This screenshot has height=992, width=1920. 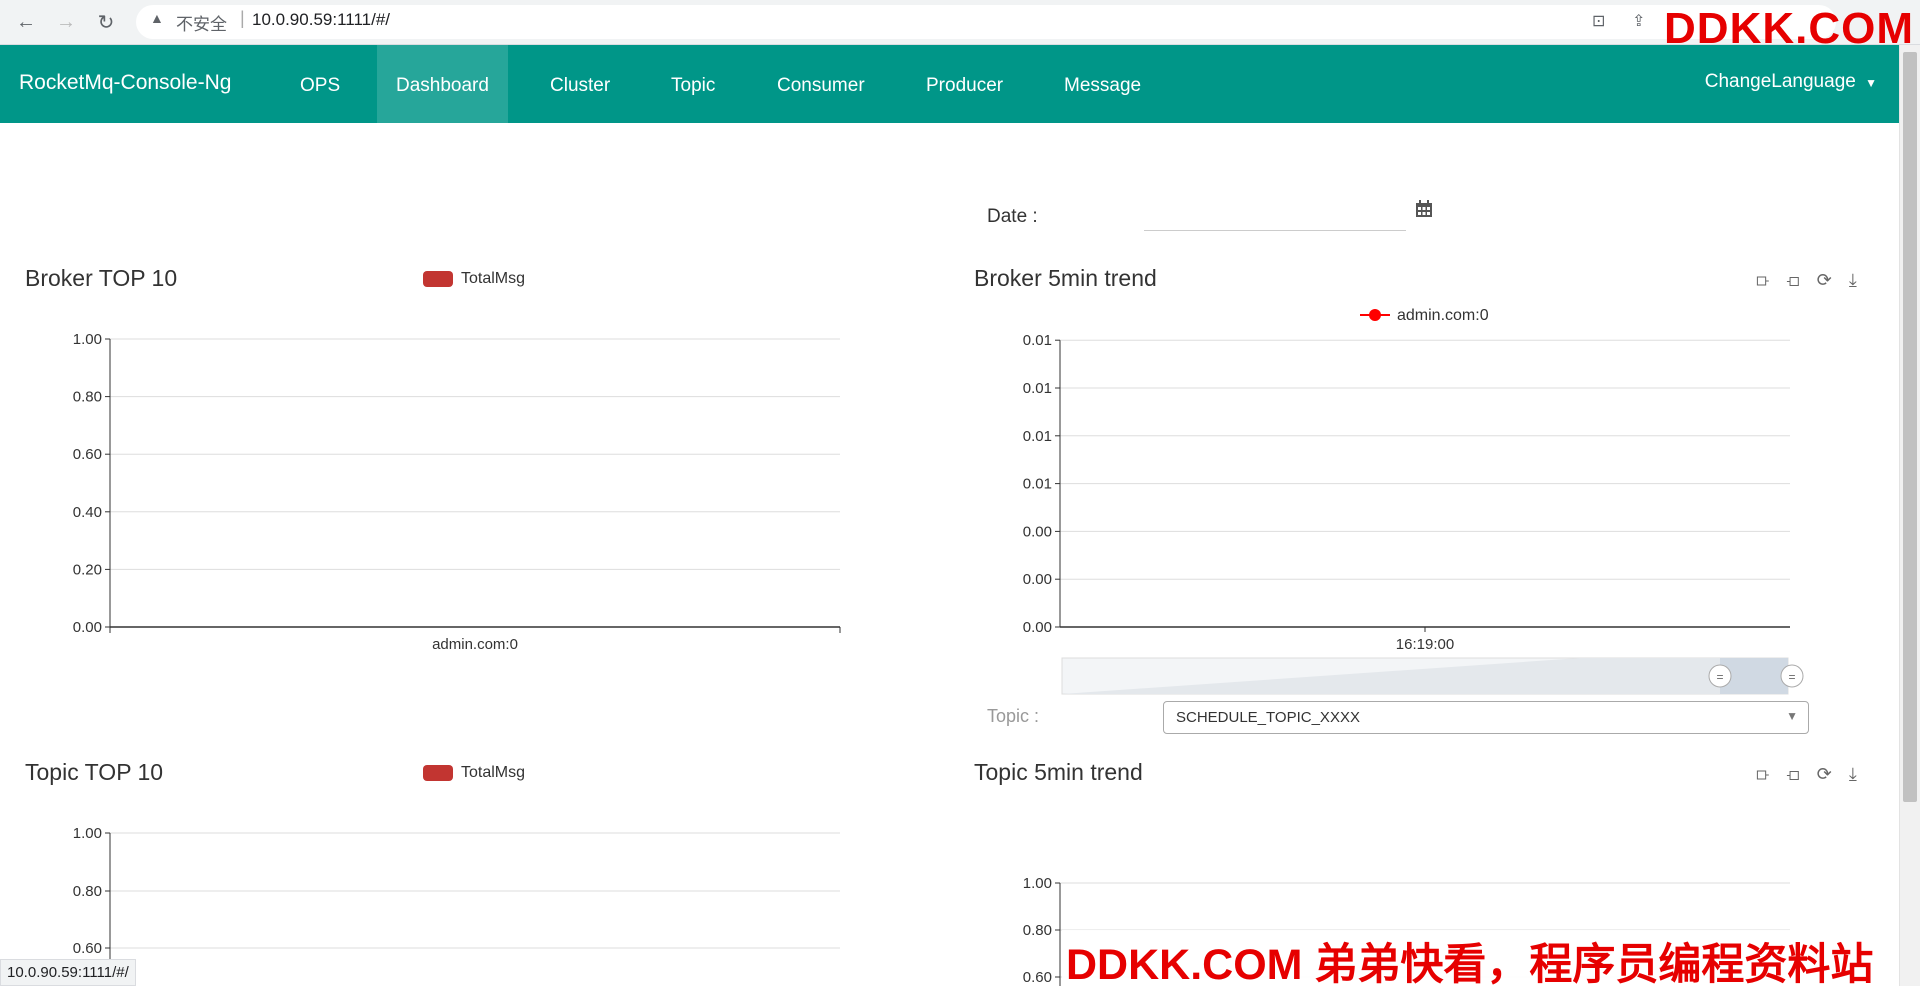 I want to click on legend-label: admin.com:0, so click(x=1443, y=315).